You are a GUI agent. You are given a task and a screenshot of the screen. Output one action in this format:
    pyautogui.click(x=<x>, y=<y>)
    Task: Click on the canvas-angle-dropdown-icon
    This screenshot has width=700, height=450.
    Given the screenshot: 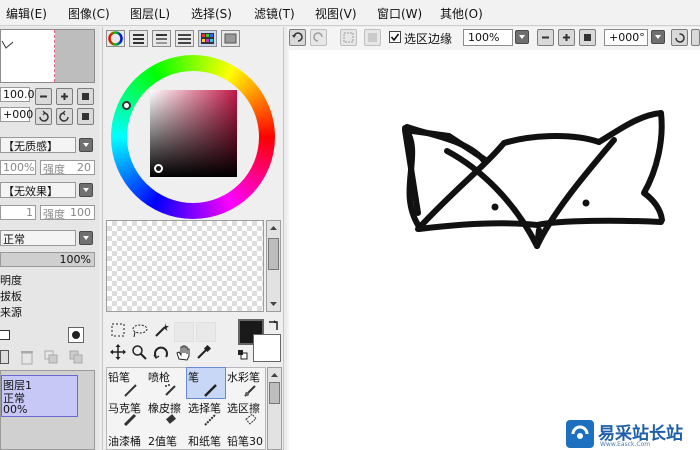 What is the action you would take?
    pyautogui.click(x=658, y=37)
    